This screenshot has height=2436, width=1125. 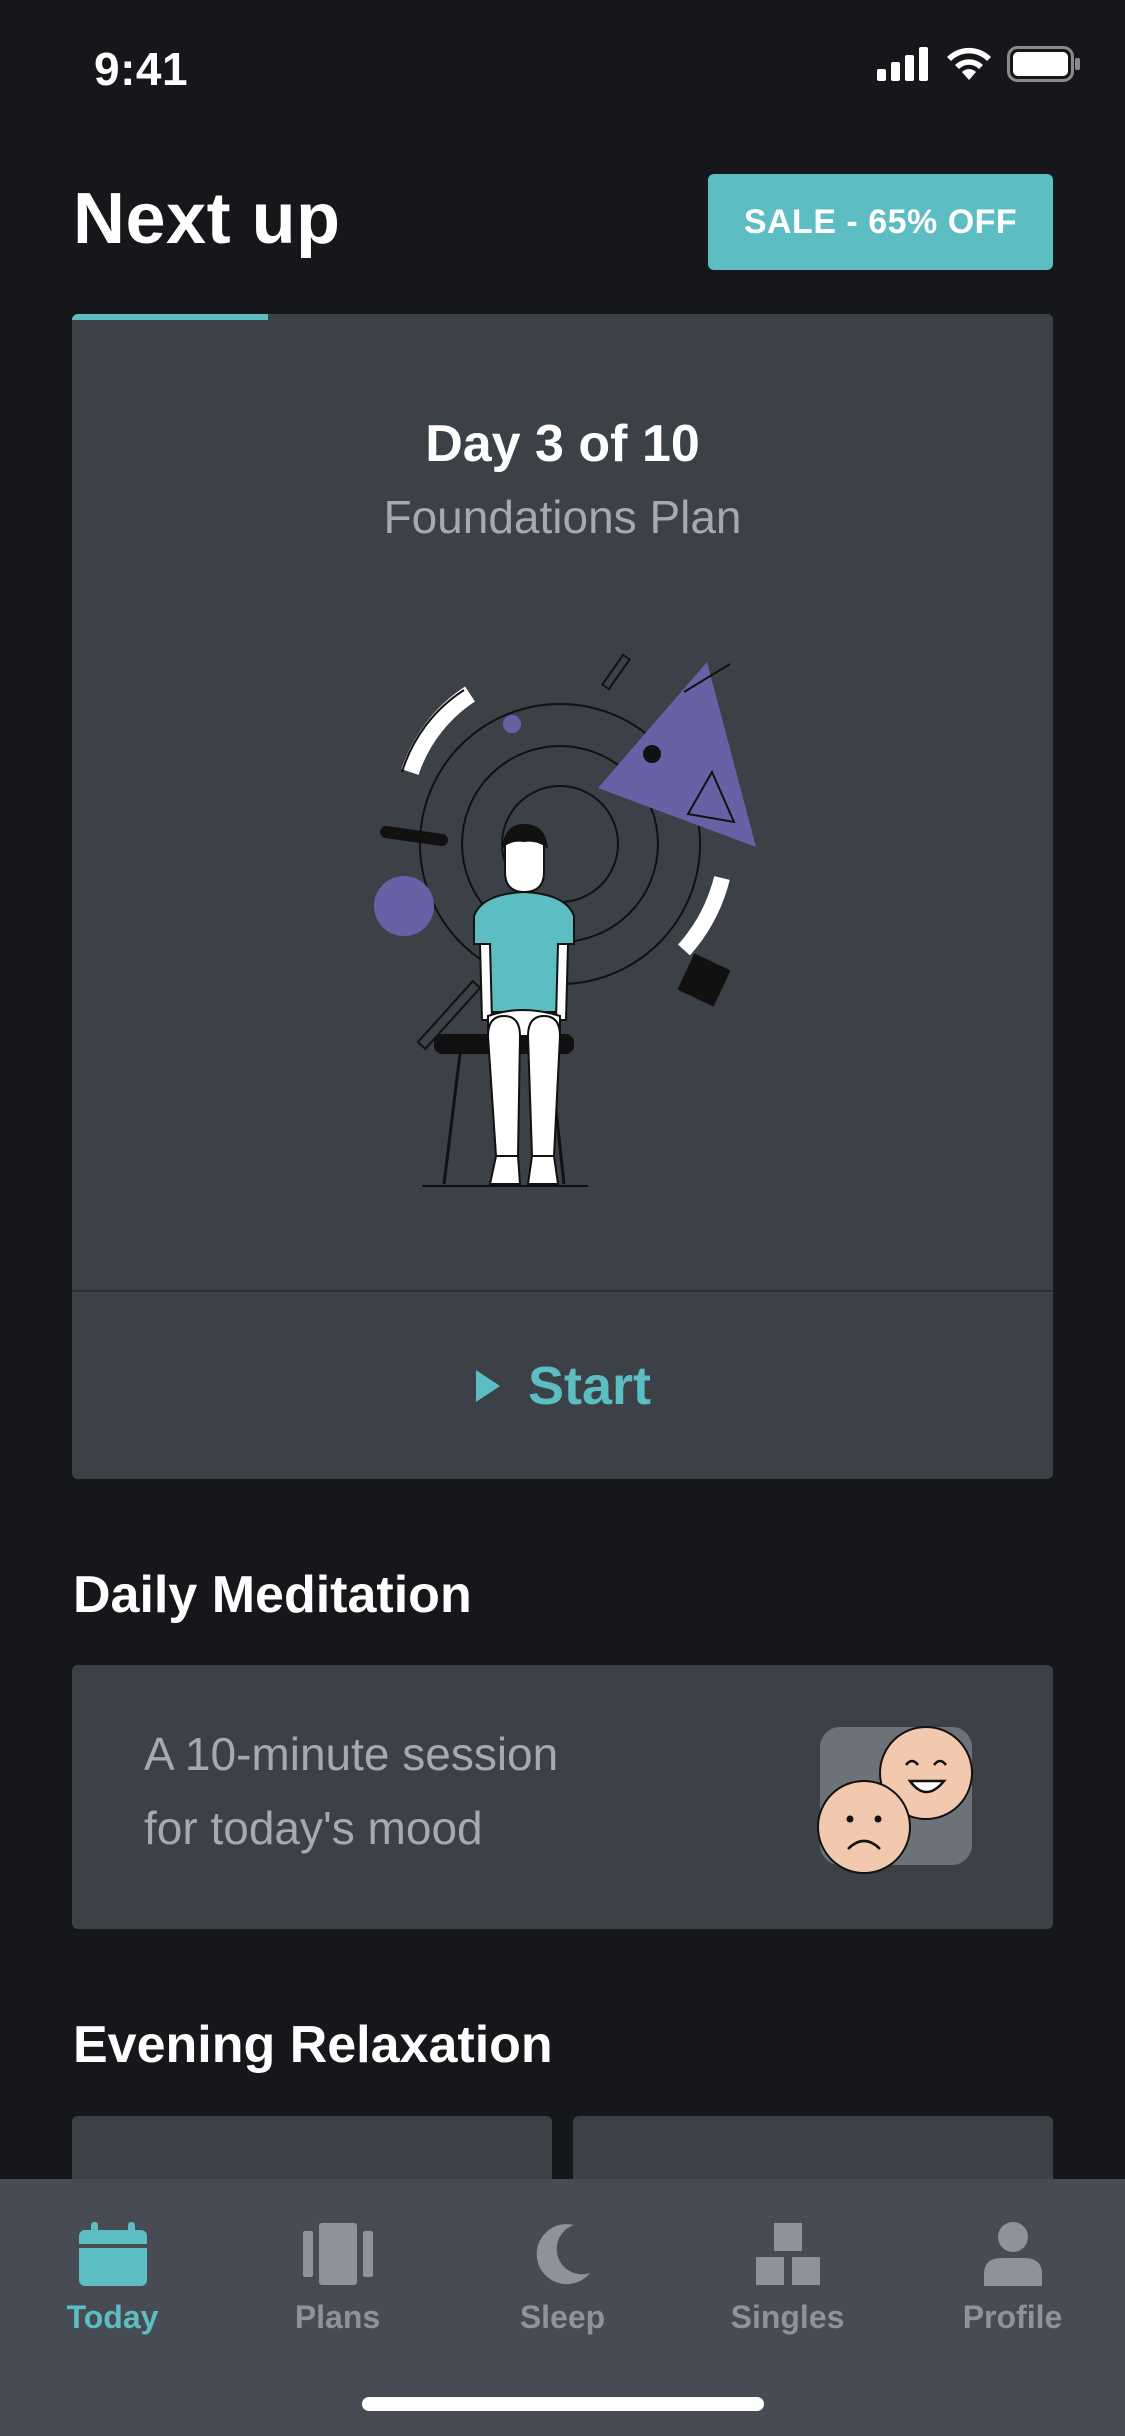 What do you see at coordinates (562, 66) in the screenshot?
I see `status-bar: 9:41` at bounding box center [562, 66].